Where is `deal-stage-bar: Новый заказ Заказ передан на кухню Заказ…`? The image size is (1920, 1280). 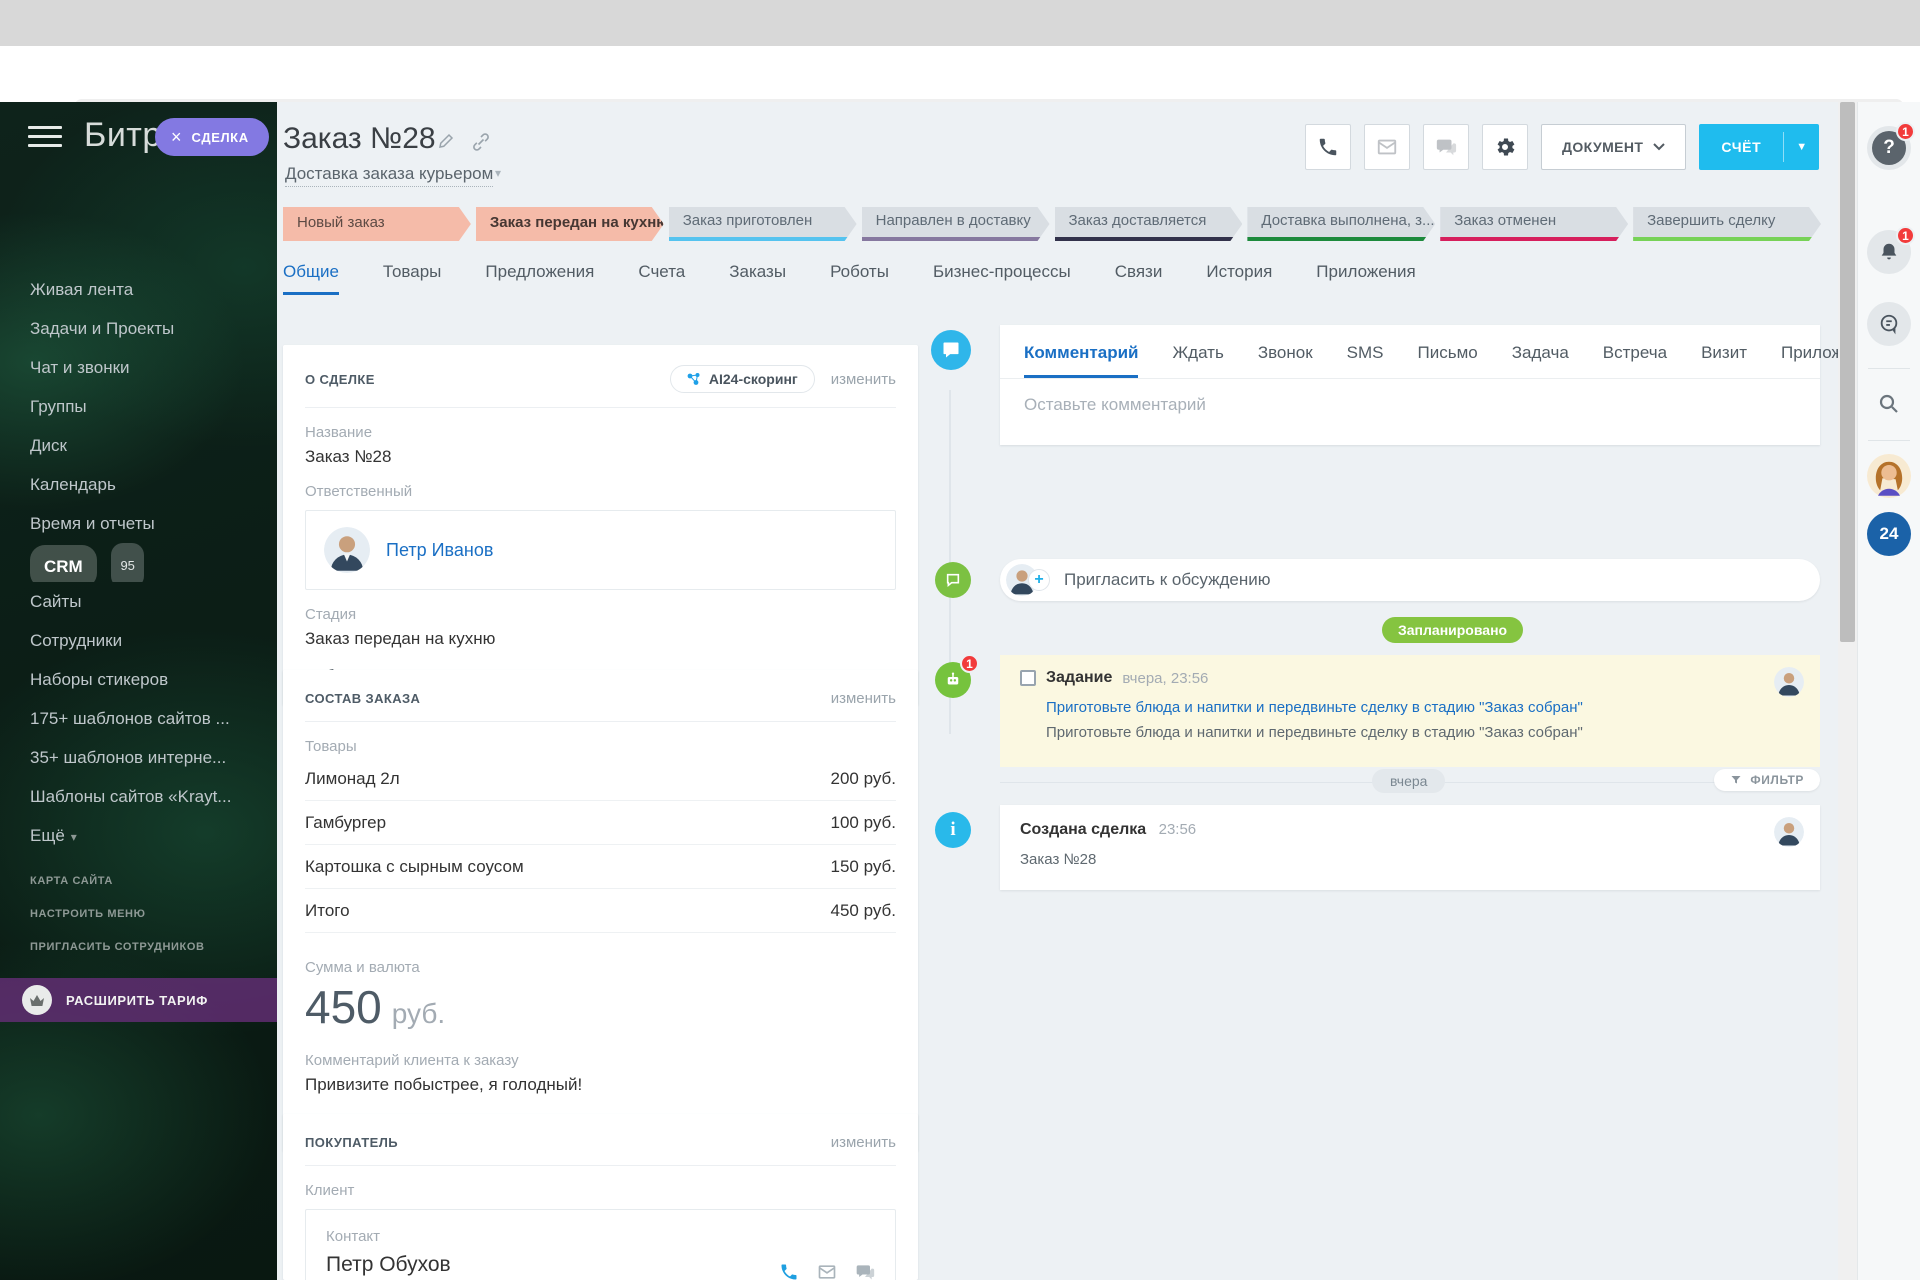 deal-stage-bar: Новый заказ Заказ передан на кухню Заказ… is located at coordinates (1052, 224).